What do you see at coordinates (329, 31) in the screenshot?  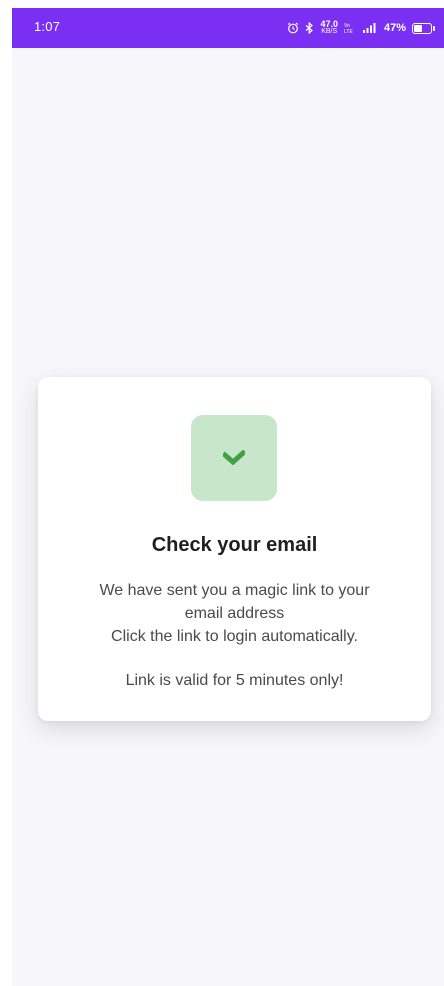 I see `net-speed-unit: KB/S` at bounding box center [329, 31].